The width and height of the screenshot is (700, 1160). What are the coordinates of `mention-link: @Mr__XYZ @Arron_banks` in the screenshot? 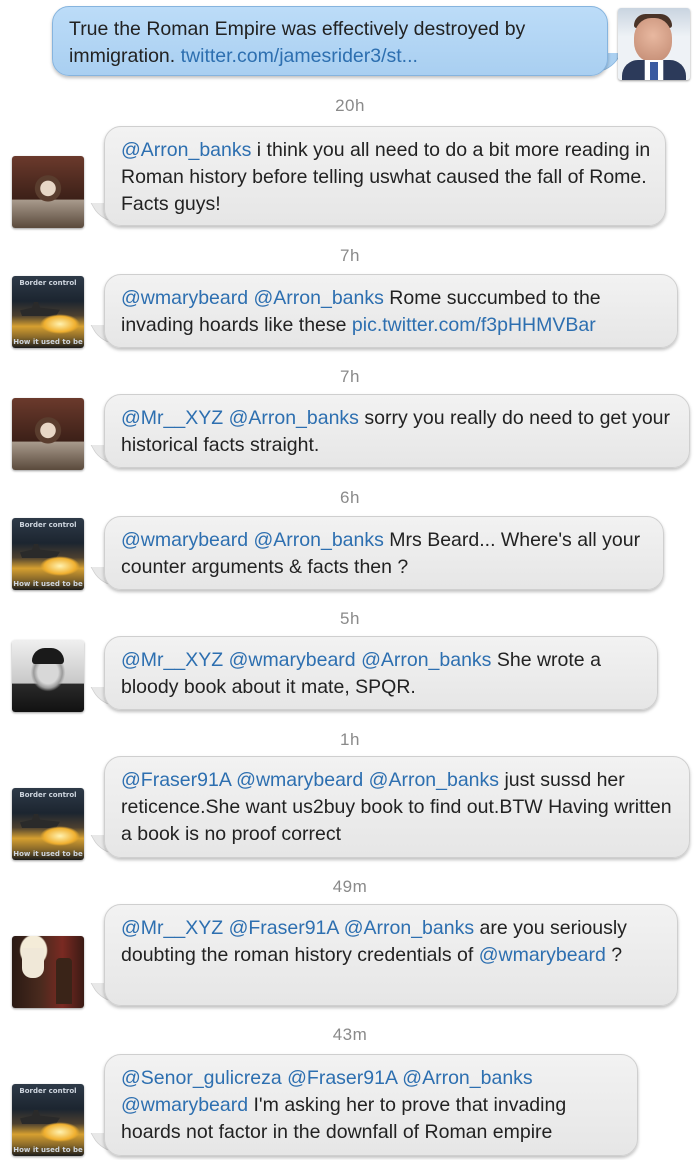 It's located at (240, 418).